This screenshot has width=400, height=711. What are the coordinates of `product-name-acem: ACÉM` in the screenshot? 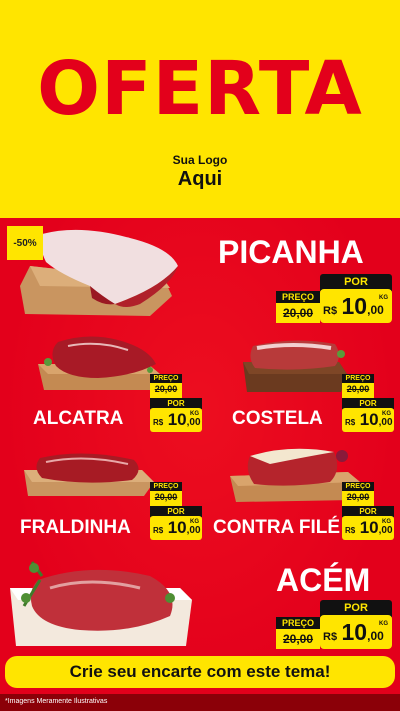 It's located at (323, 580).